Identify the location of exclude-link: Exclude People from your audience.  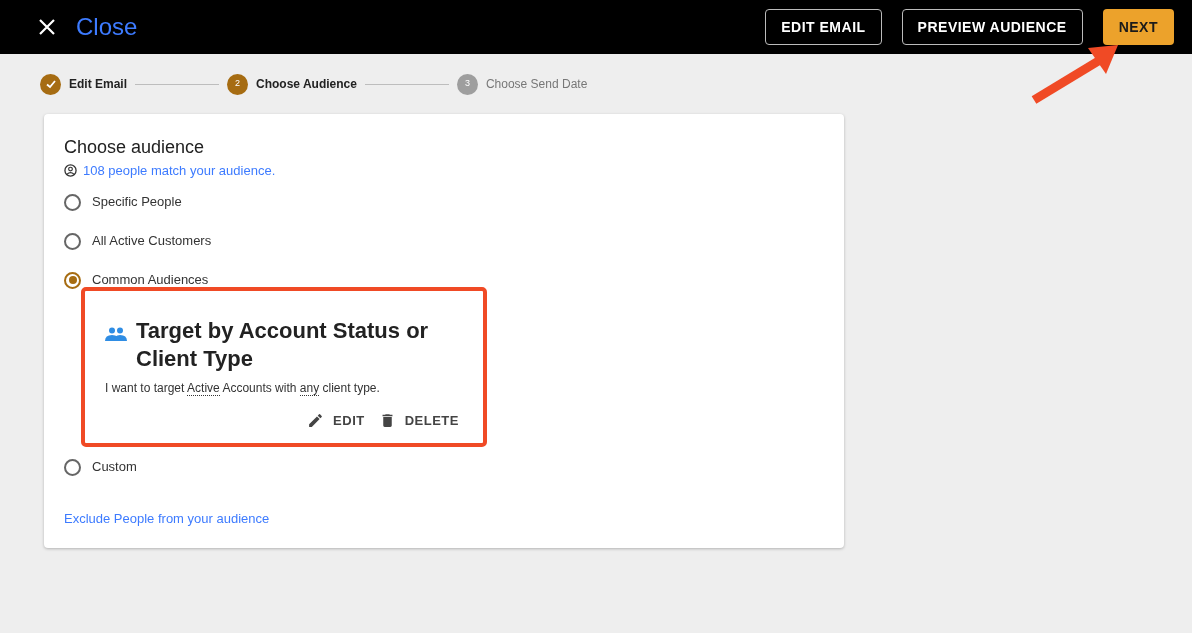
(167, 518).